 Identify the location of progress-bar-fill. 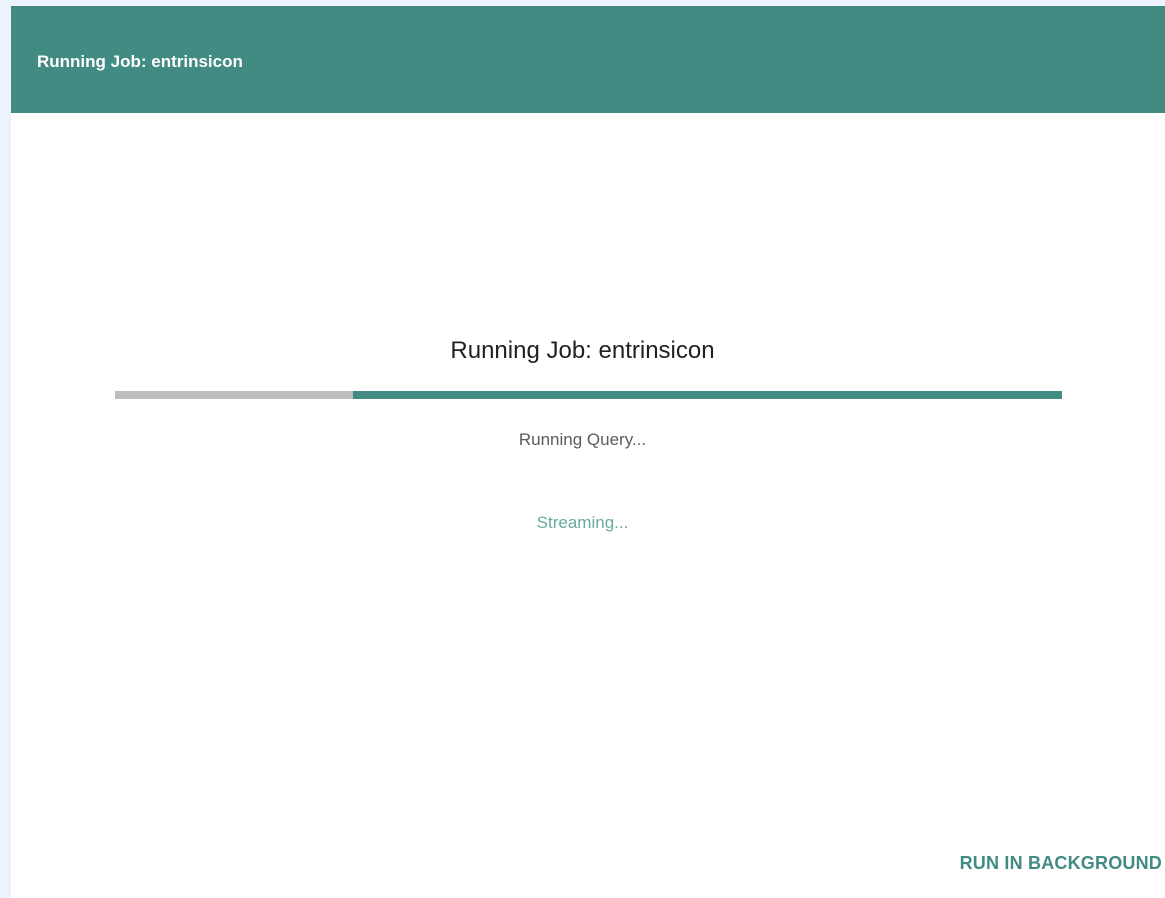
(707, 395).